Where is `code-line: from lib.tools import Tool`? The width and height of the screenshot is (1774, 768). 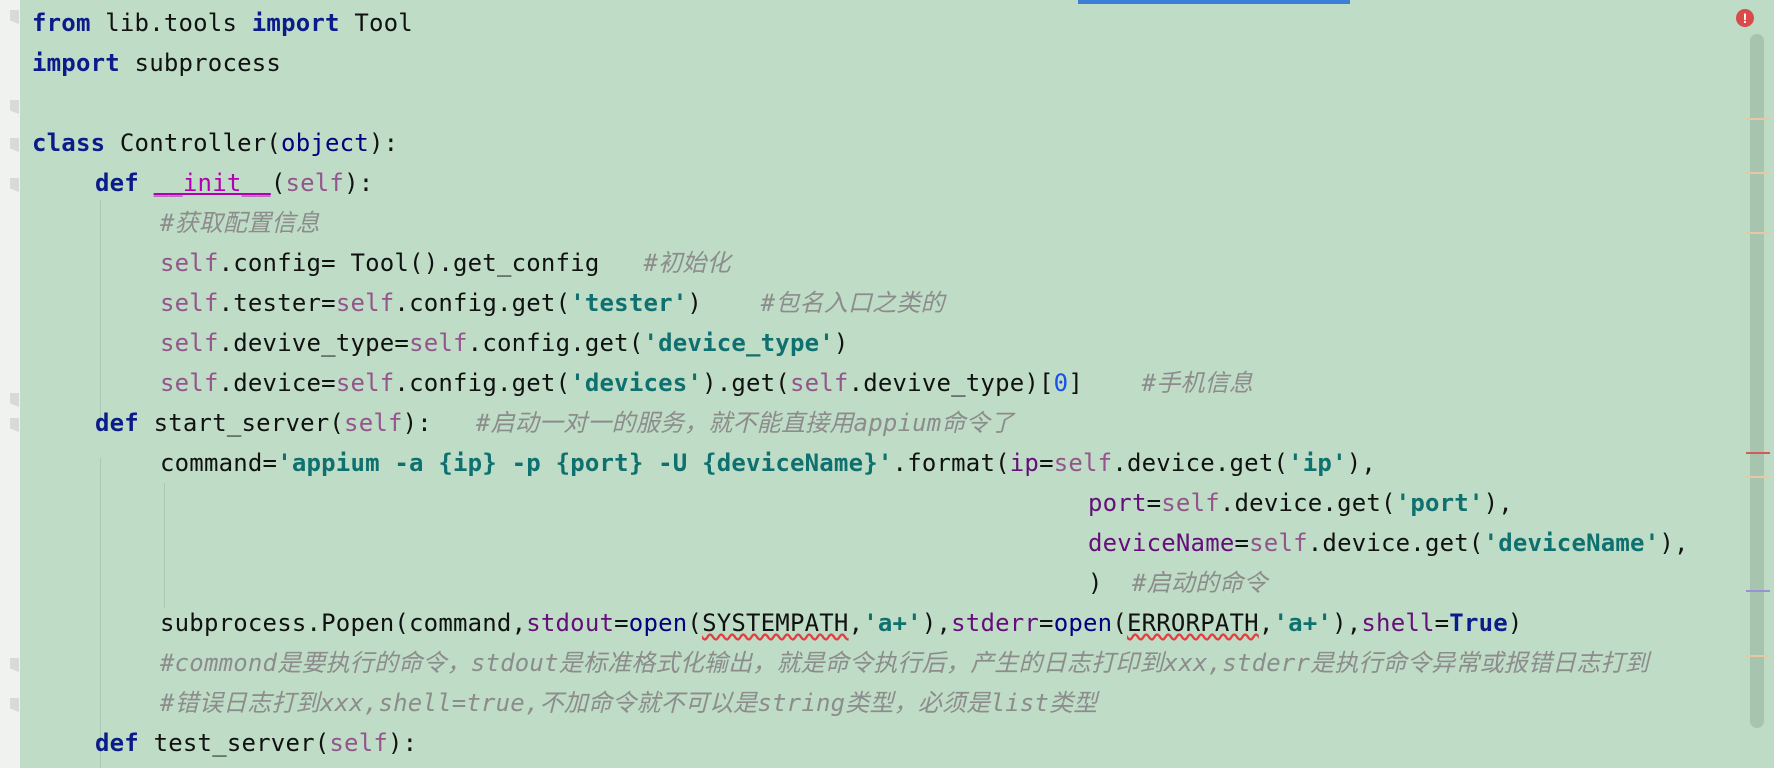
code-line: from lib.tools import Tool is located at coordinates (222, 23).